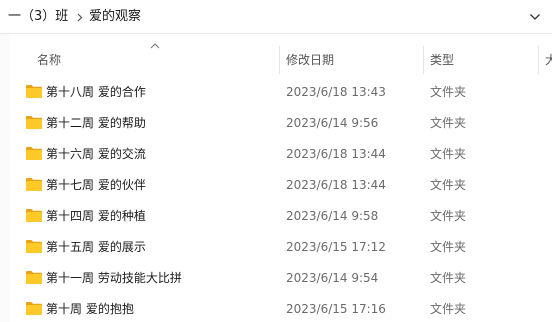  Describe the element at coordinates (90, 309) in the screenshot. I see `file-name: 第十周 爱的抱抱` at that location.